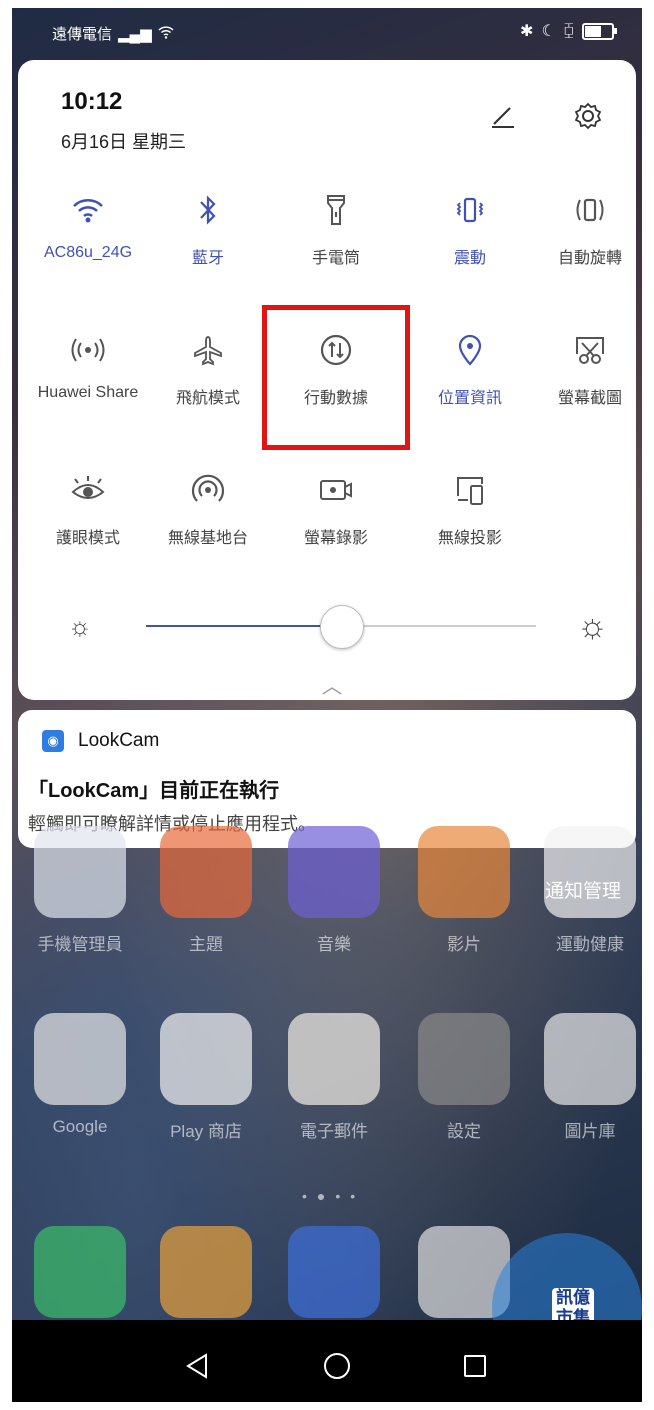 This screenshot has height=1410, width=654. I want to click on home-app: 主題, so click(206, 890).